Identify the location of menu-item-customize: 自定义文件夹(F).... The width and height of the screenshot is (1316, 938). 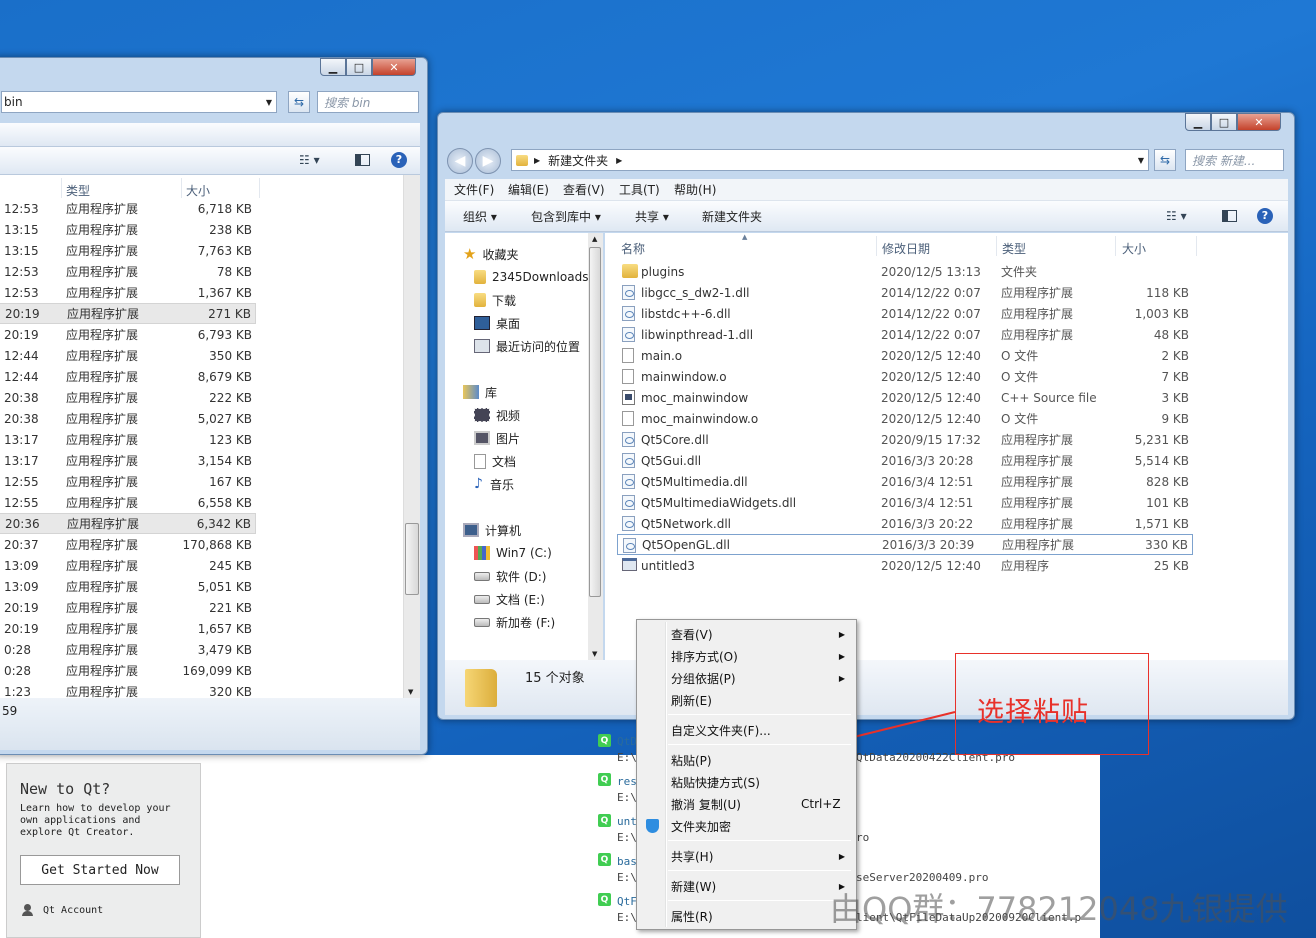
(746, 730).